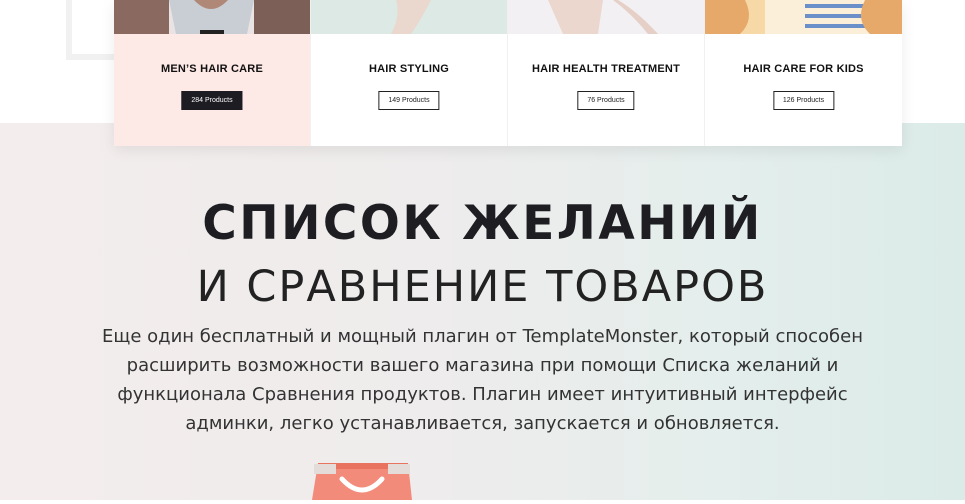  What do you see at coordinates (90, 30) in the screenshot?
I see `decorative-frame` at bounding box center [90, 30].